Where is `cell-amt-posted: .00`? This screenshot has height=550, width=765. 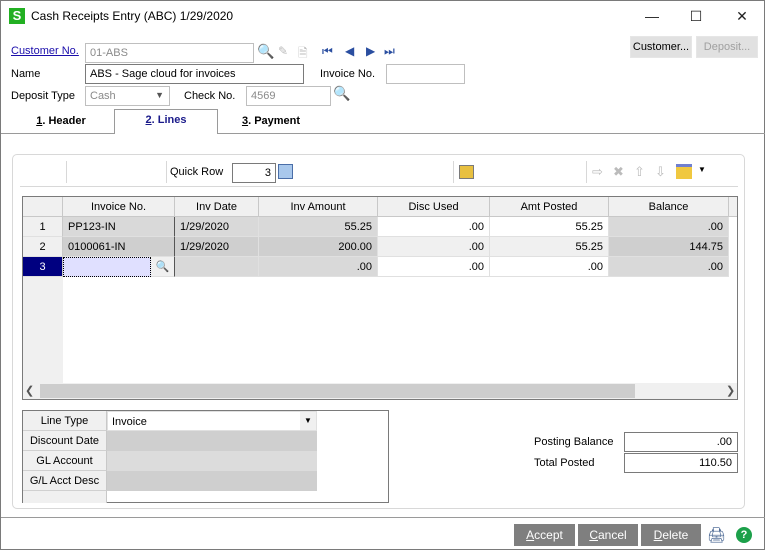 cell-amt-posted: .00 is located at coordinates (549, 267).